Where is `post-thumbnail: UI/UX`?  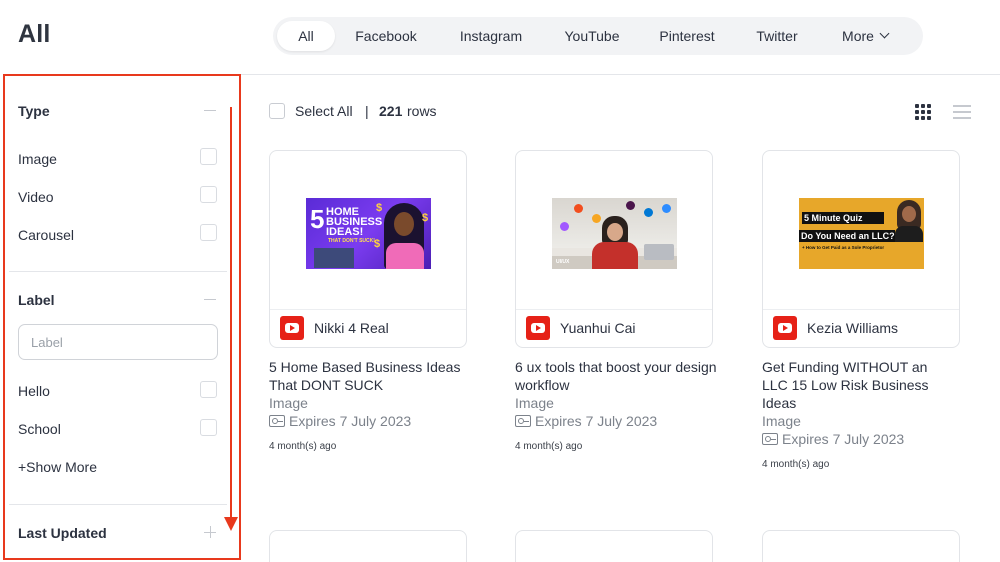 post-thumbnail: UI/UX is located at coordinates (614, 233).